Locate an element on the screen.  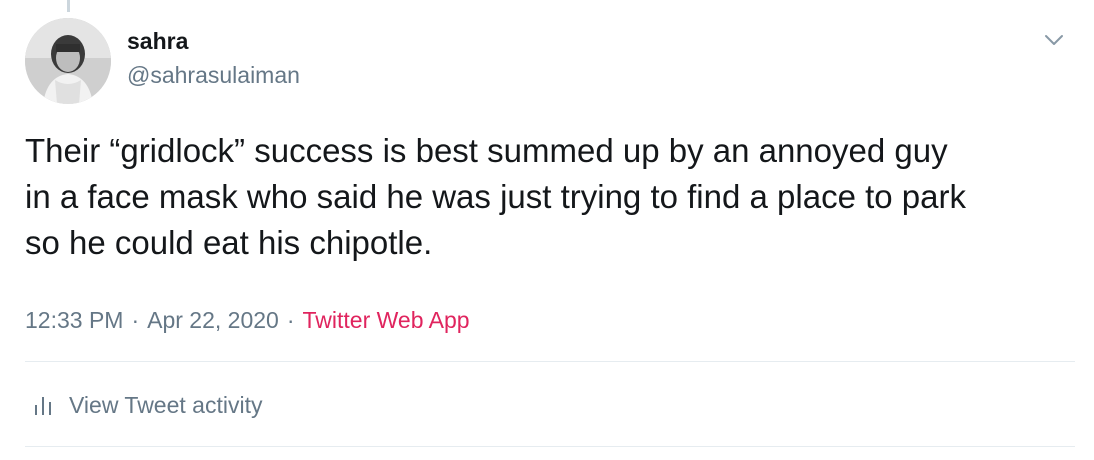
tweet-meta: 12:33 PM · Apr 22, 2020 · Twitter Web App is located at coordinates (247, 320).